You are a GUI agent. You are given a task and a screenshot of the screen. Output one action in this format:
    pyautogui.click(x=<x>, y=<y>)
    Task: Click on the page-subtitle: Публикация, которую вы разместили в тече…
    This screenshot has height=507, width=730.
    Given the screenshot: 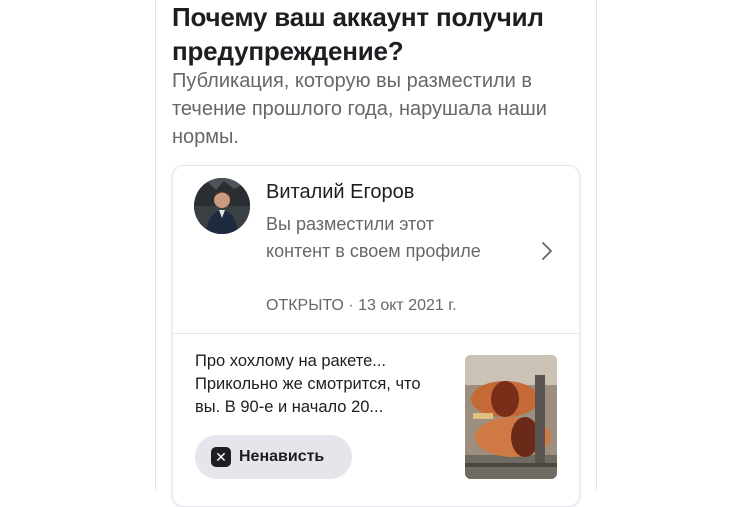 What is the action you would take?
    pyautogui.click(x=359, y=109)
    